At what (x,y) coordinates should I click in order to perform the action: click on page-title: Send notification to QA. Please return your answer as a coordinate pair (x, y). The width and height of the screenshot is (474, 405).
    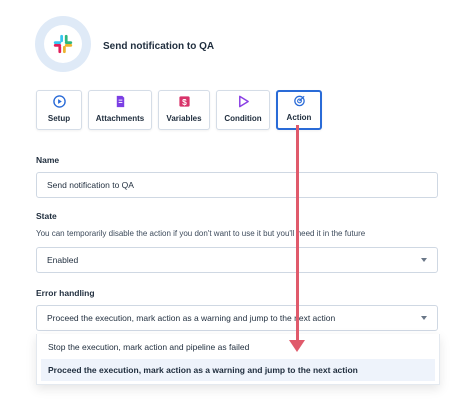
    Looking at the image, I should click on (159, 46).